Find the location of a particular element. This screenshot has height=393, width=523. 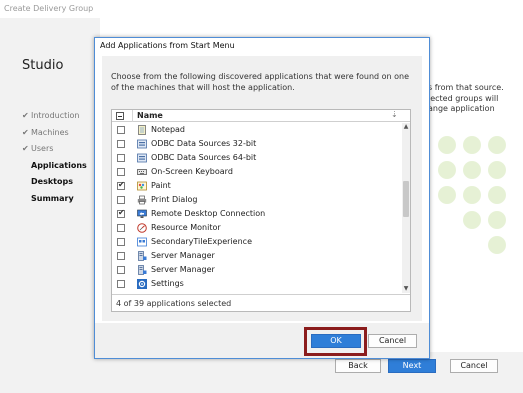

list-item: Paint is located at coordinates (257, 186).